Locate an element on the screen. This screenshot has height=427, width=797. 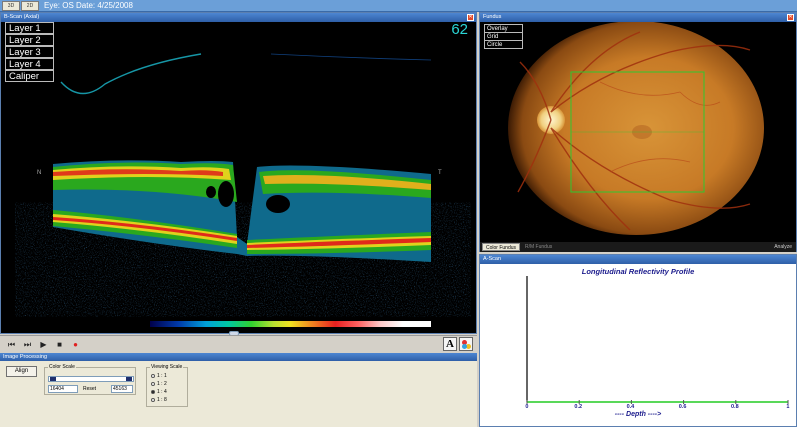
layer-4-button: Layer 4 is located at coordinates (29, 64).